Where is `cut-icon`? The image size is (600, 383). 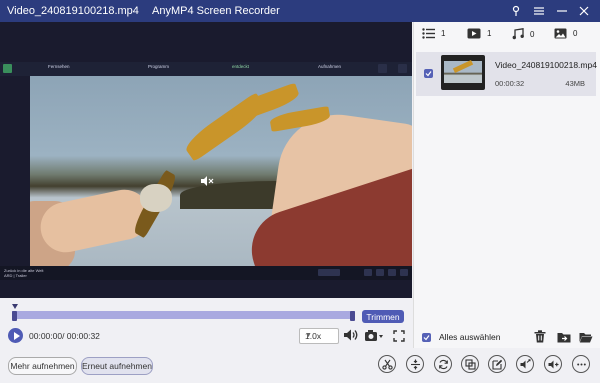 cut-icon is located at coordinates (387, 364).